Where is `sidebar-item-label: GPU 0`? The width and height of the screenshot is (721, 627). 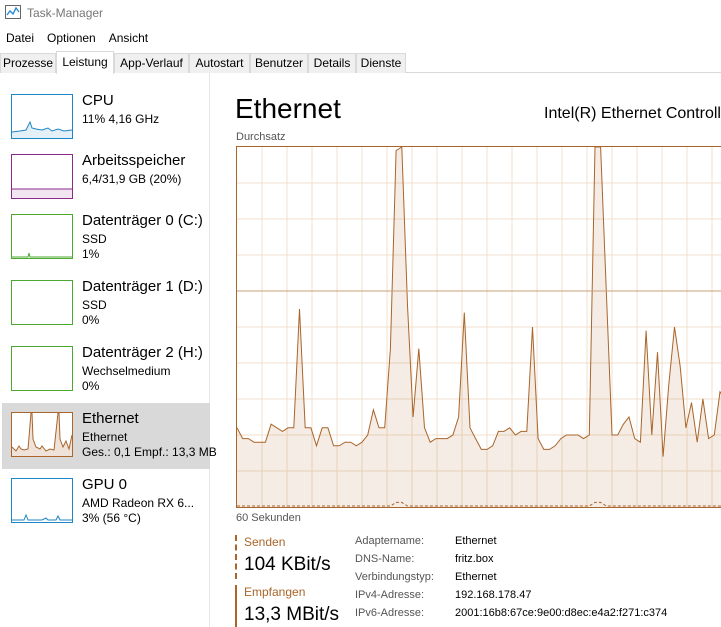 sidebar-item-label: GPU 0 is located at coordinates (105, 484).